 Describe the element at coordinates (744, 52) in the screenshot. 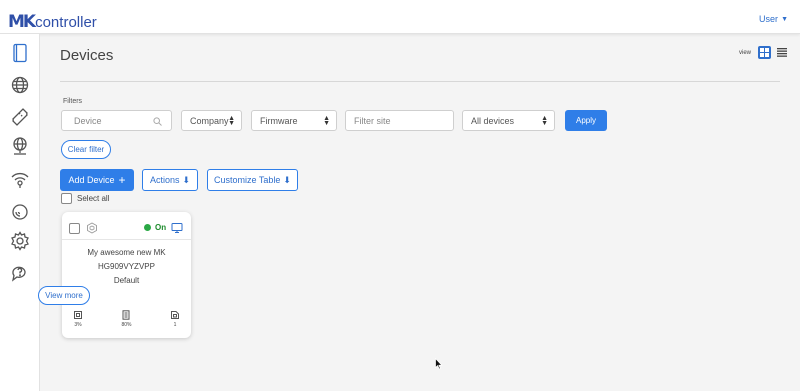

I see `view-label: view` at that location.